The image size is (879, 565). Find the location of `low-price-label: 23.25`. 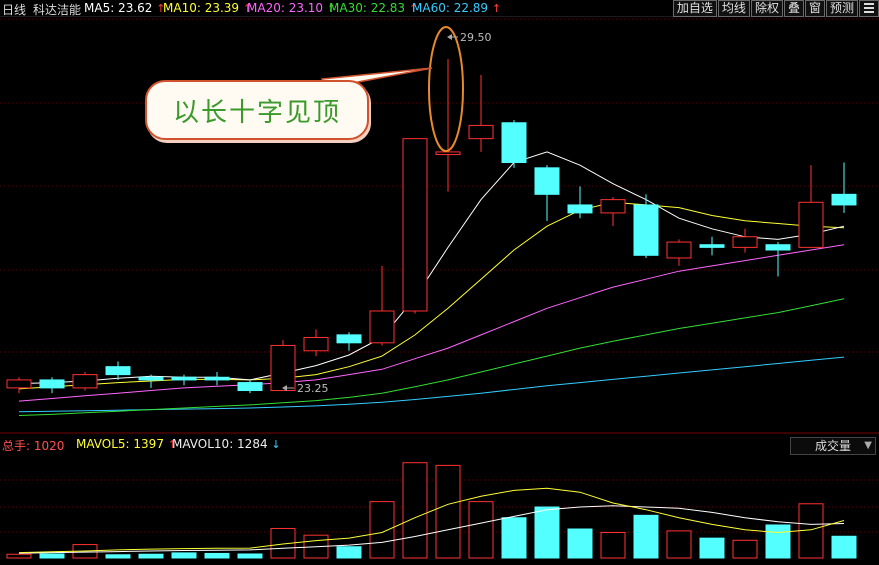

low-price-label: 23.25 is located at coordinates (313, 388).